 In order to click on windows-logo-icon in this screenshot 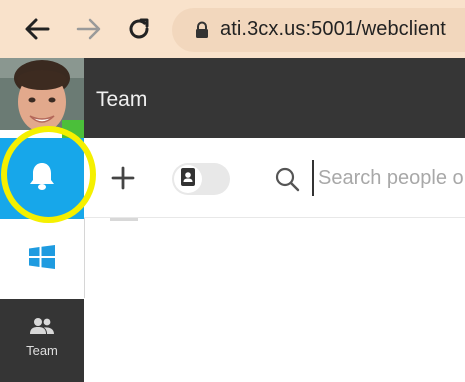, I will do `click(42, 259)`.